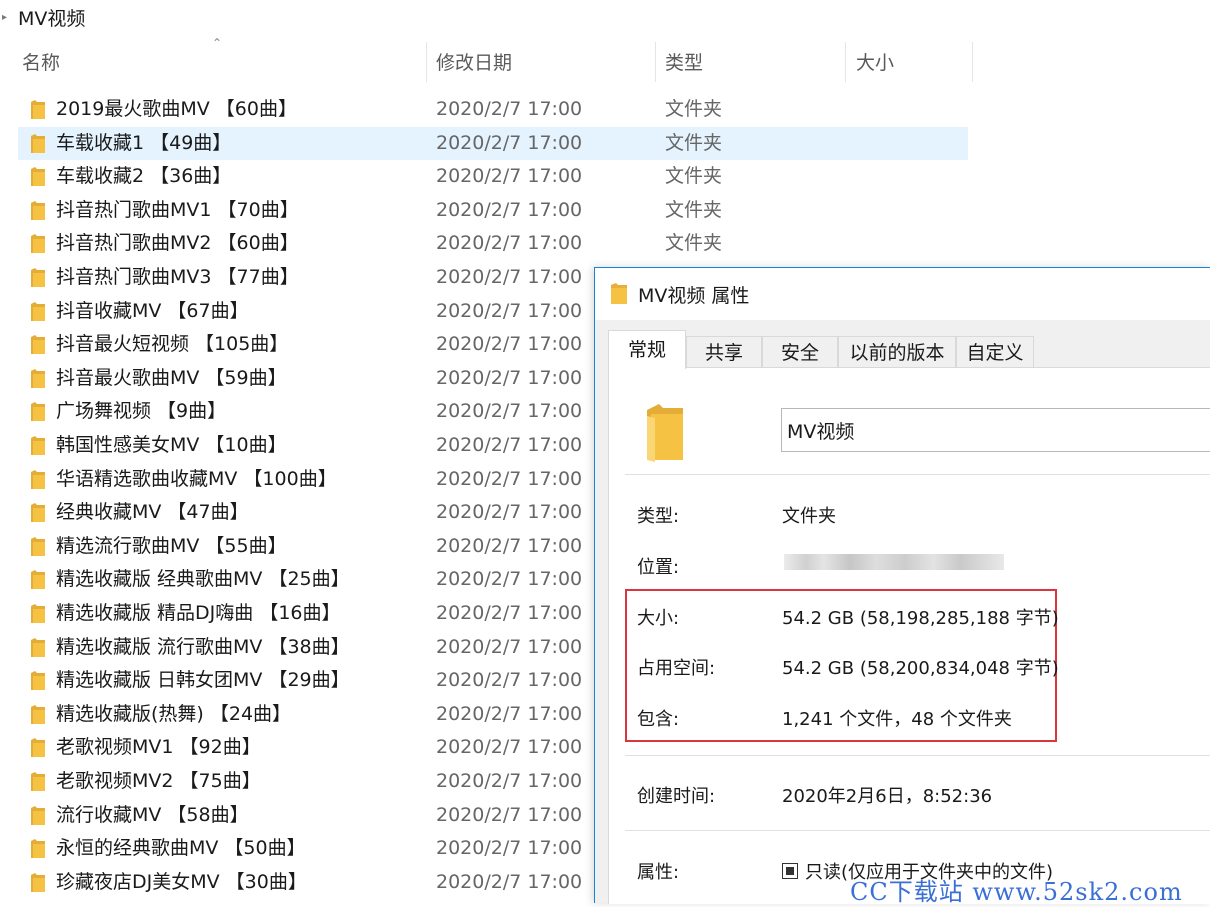 The height and width of the screenshot is (907, 1210). I want to click on file-row: 车载收藏2 【36曲】 2020/2/7 17:00 文件夹, so click(493, 176).